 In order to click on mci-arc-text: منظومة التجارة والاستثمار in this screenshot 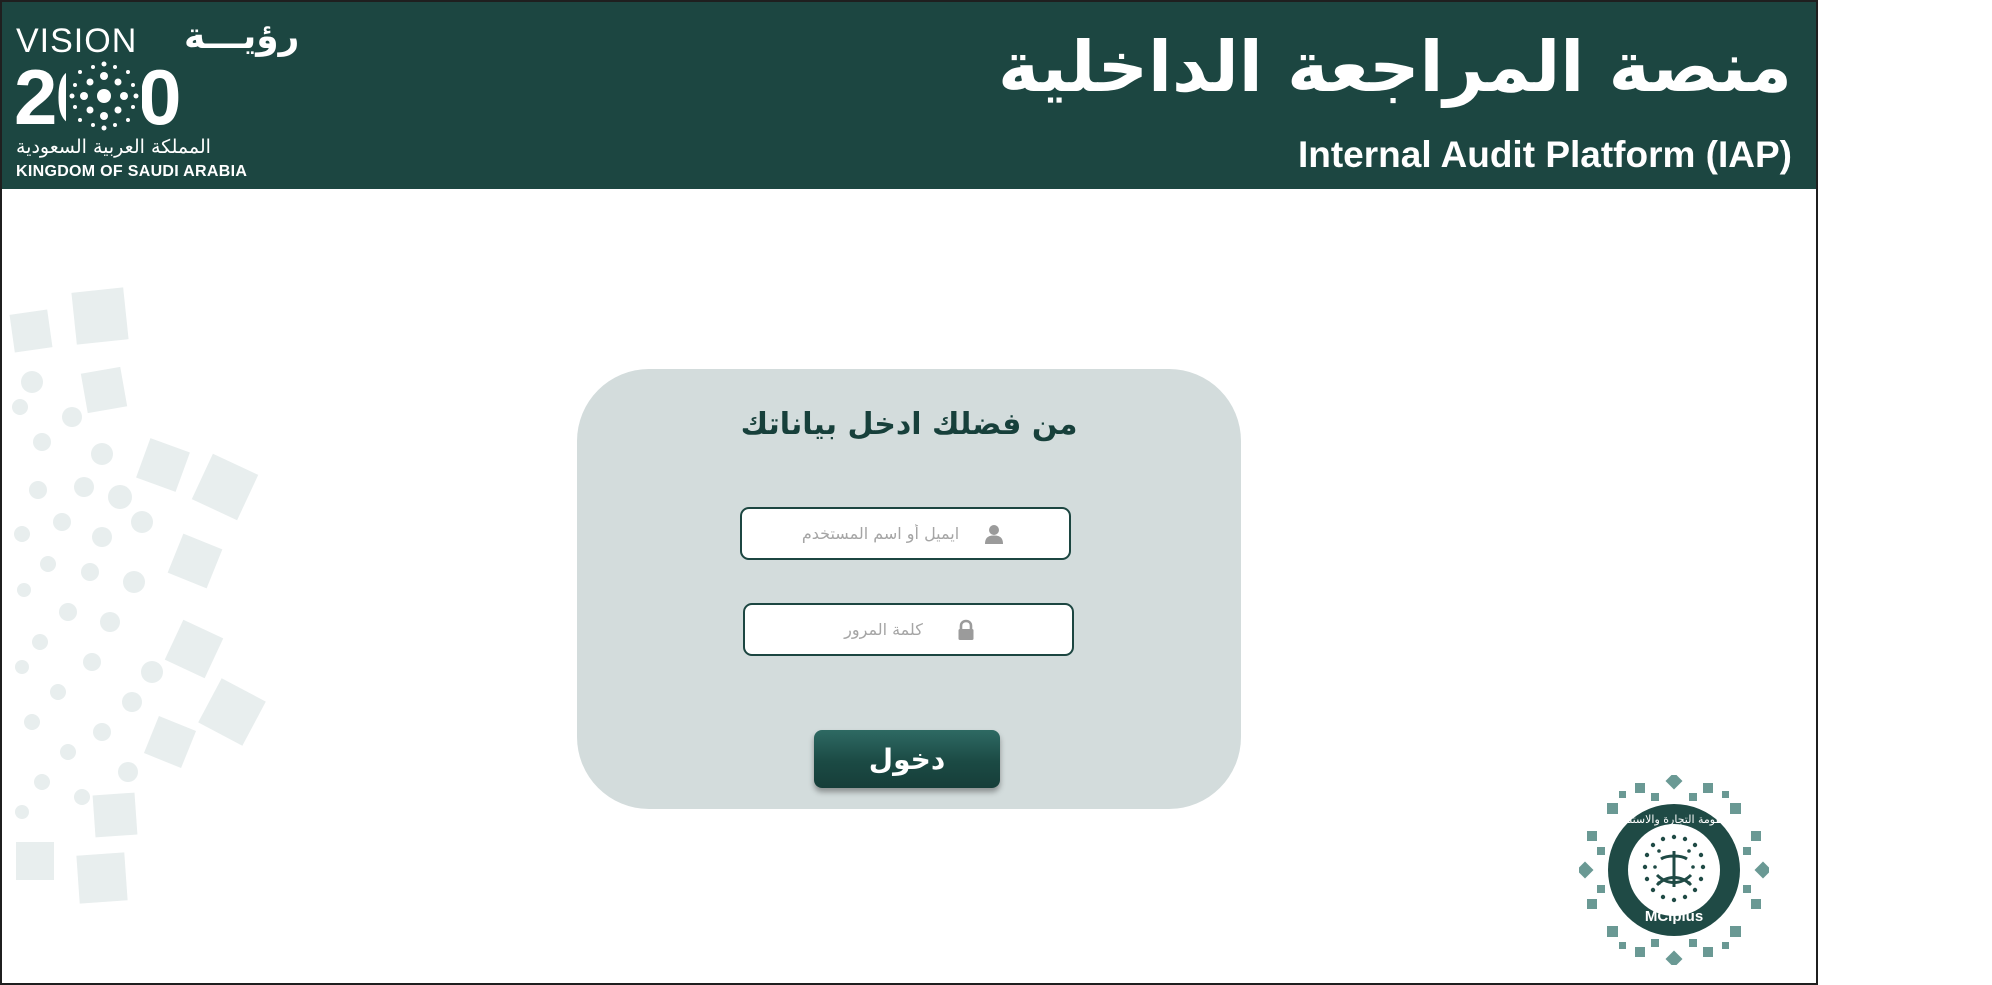, I will do `click(1673, 819)`.